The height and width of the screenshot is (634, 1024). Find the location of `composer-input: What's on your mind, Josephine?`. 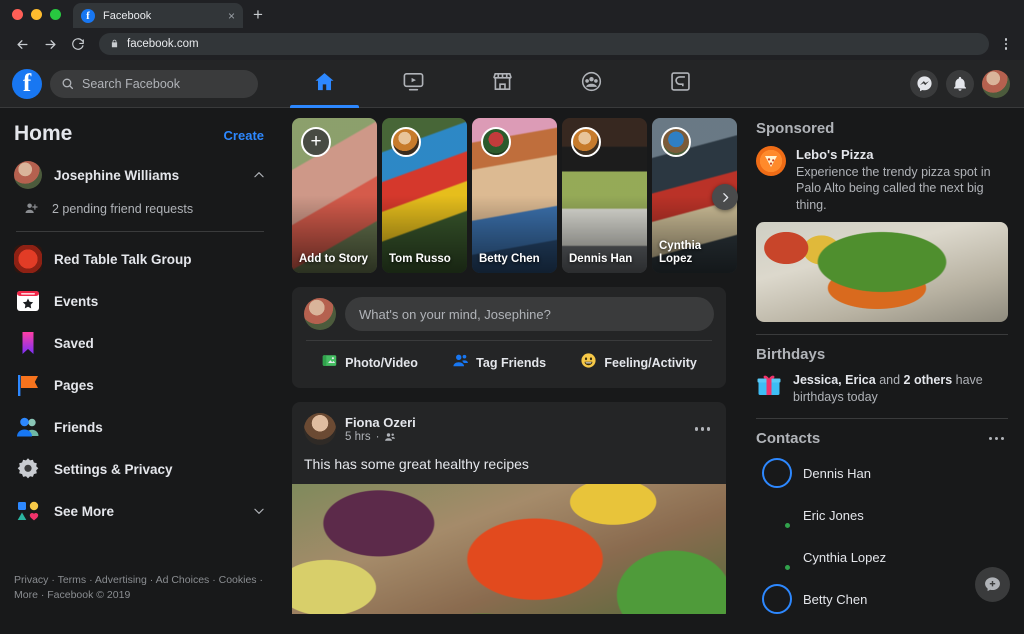

composer-input: What's on your mind, Josephine? is located at coordinates (529, 314).